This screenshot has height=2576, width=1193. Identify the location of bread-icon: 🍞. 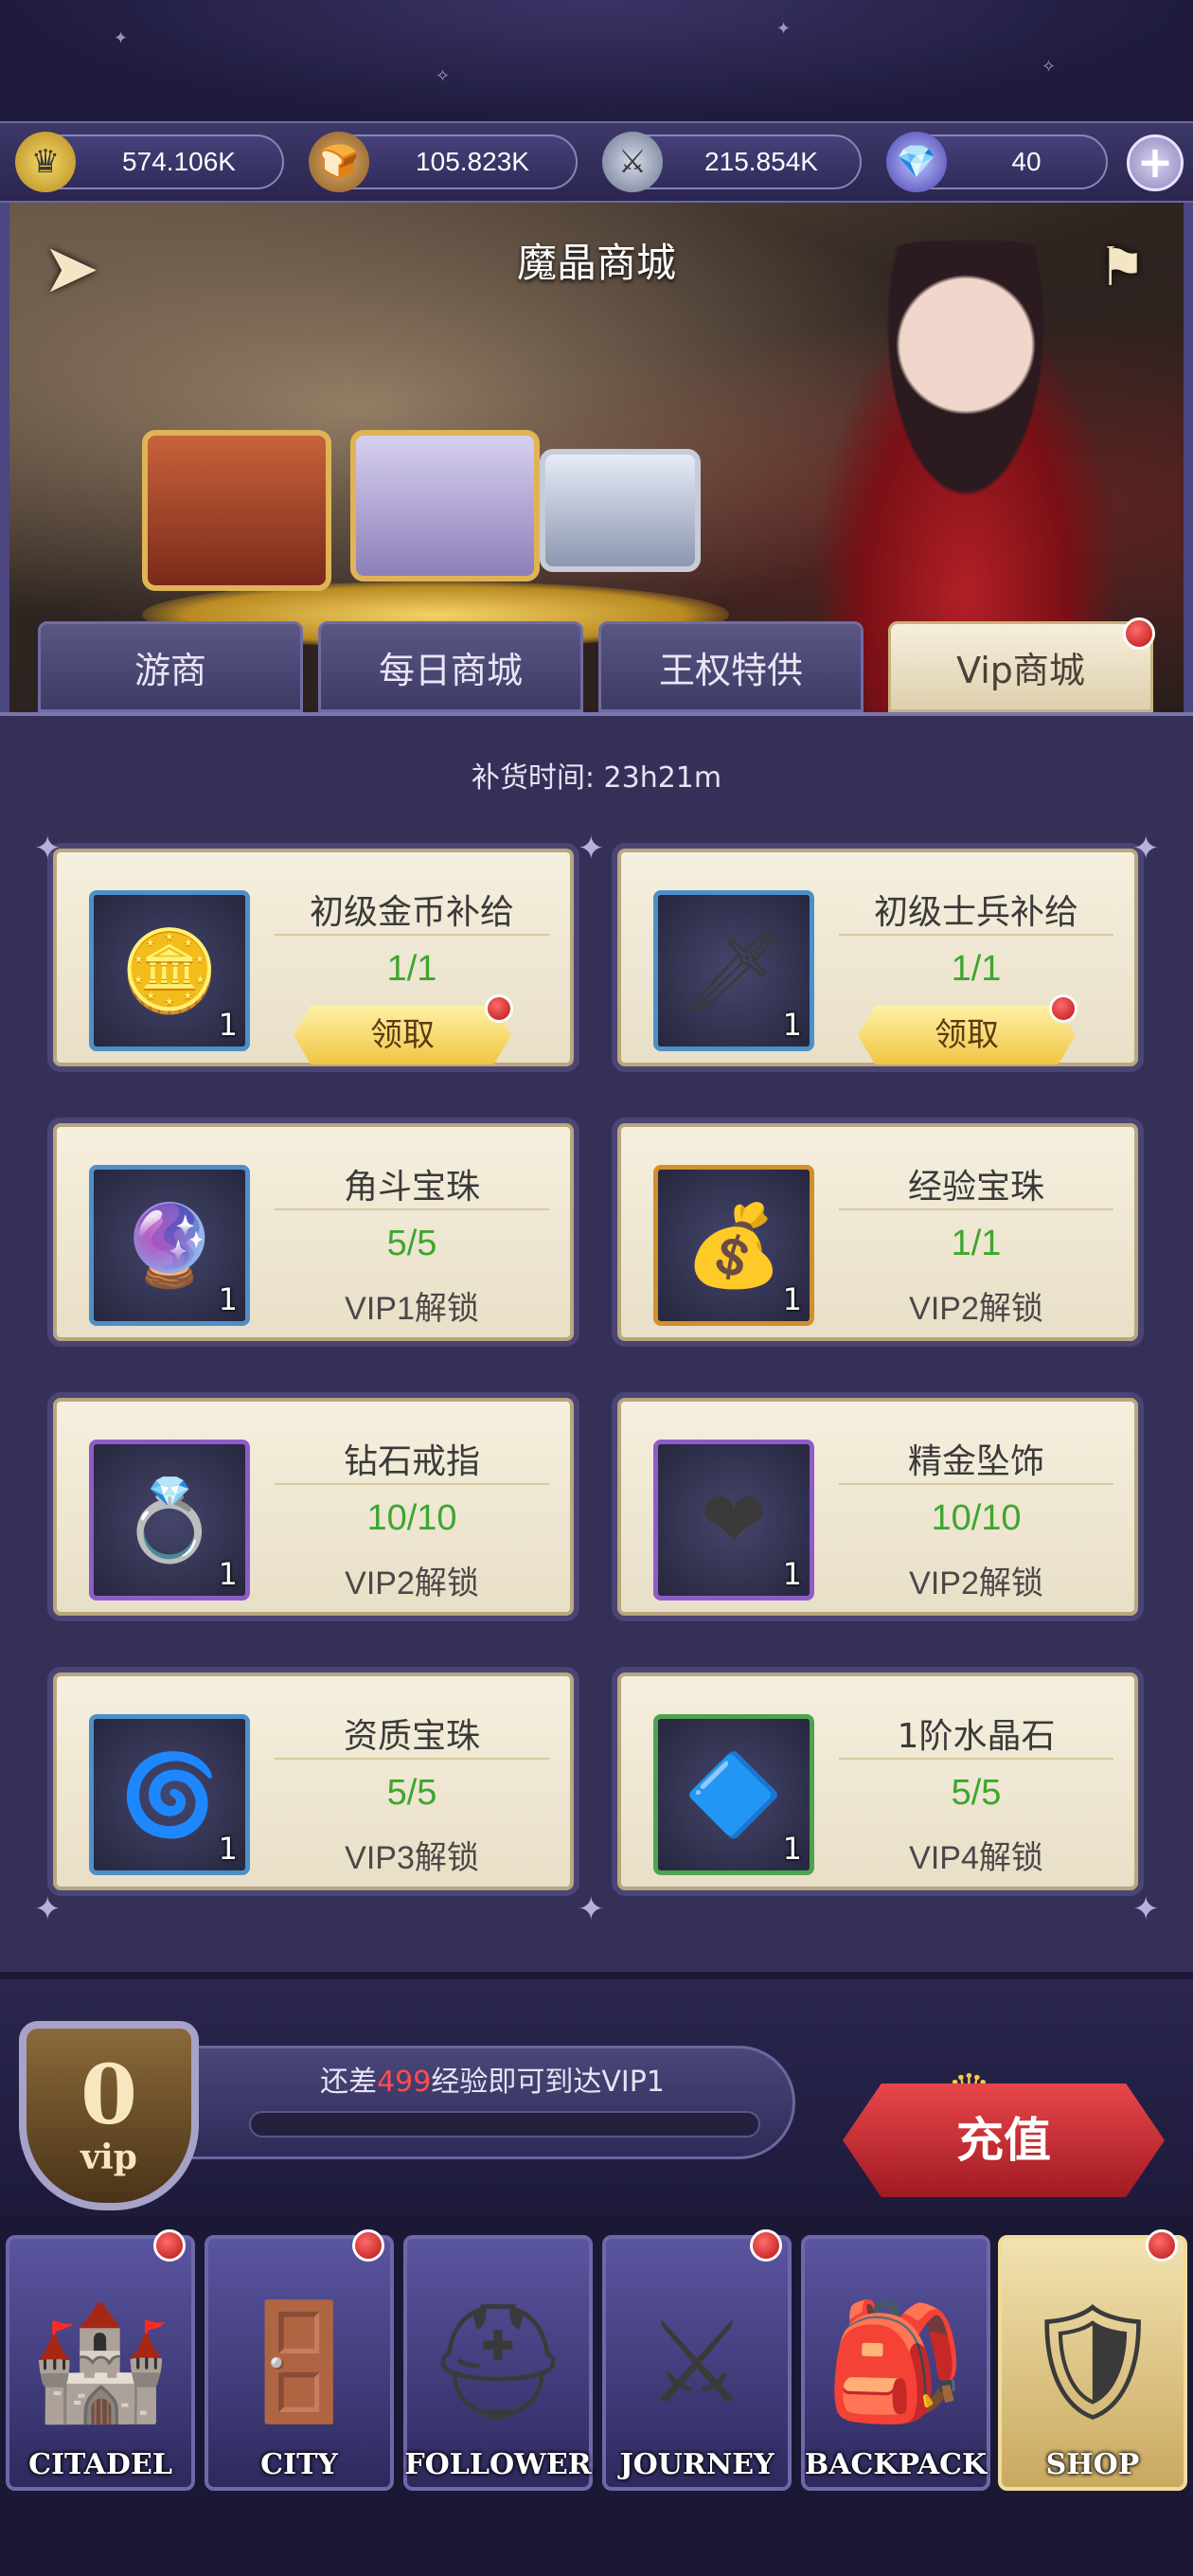
(339, 162).